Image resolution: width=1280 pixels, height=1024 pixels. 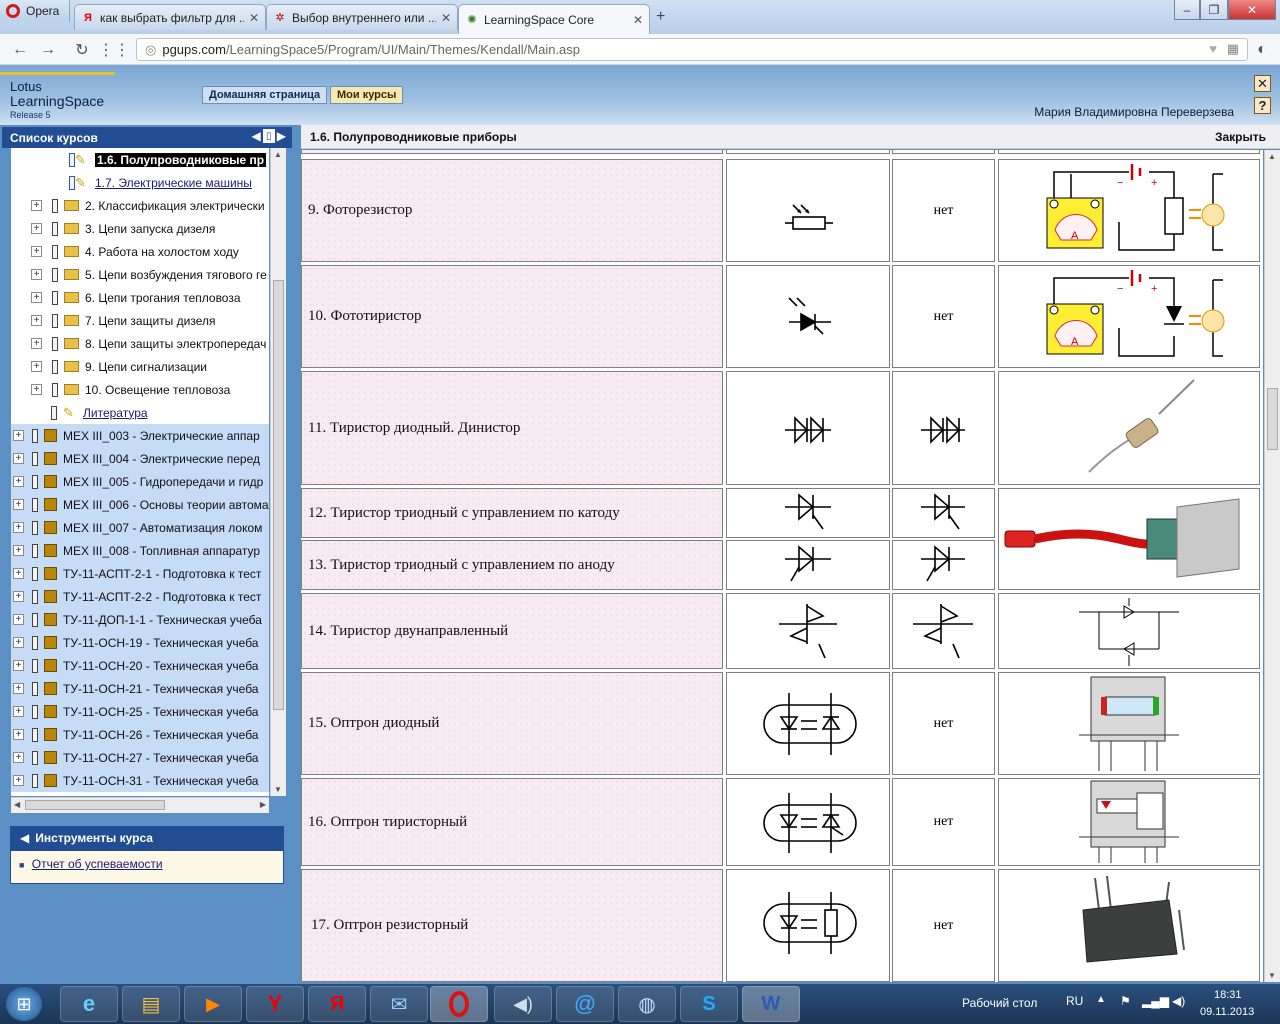 I want to click on word-icon: W, so click(x=771, y=1004).